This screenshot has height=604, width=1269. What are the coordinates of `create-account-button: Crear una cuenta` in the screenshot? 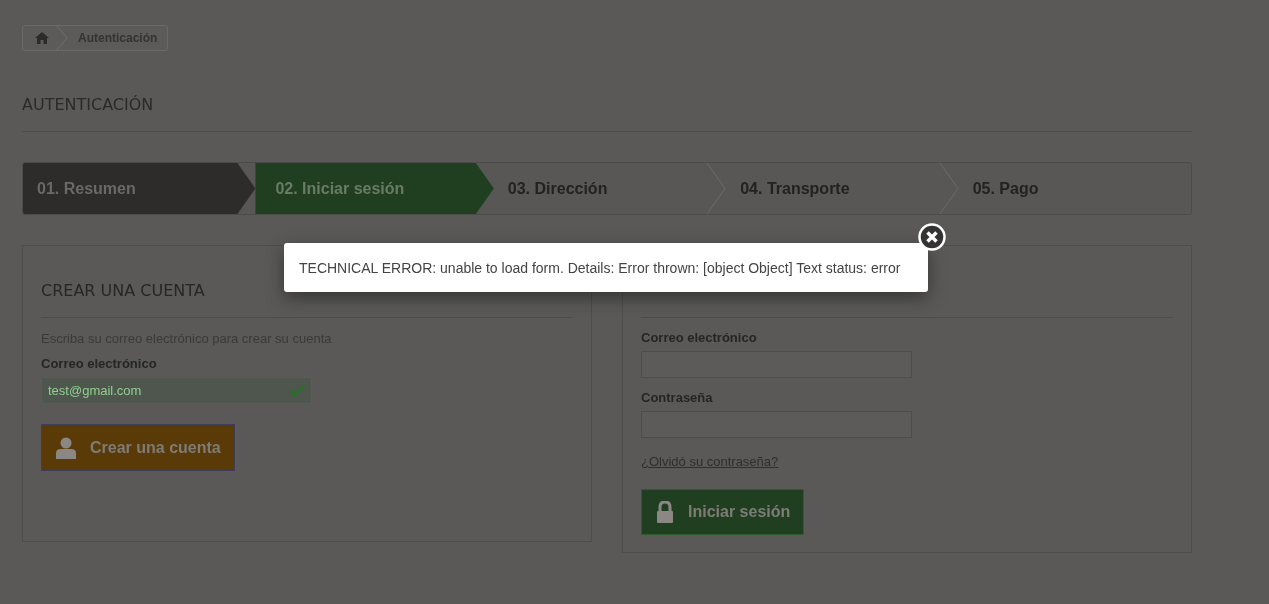 It's located at (138, 447).